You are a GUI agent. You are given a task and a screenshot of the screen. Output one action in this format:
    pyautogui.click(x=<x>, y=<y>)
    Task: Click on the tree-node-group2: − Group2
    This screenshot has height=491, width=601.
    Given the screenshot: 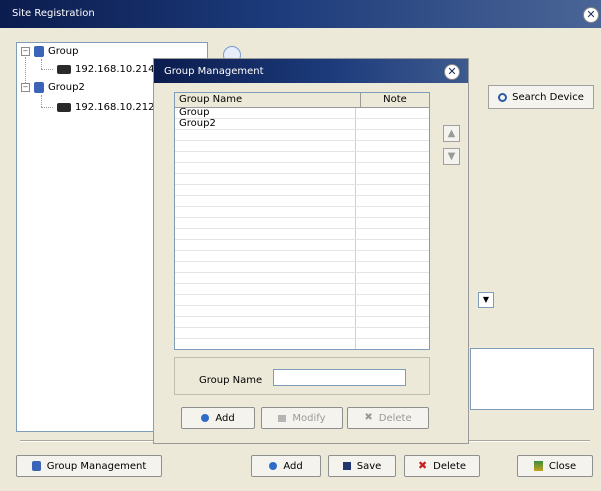 What is the action you would take?
    pyautogui.click(x=53, y=88)
    